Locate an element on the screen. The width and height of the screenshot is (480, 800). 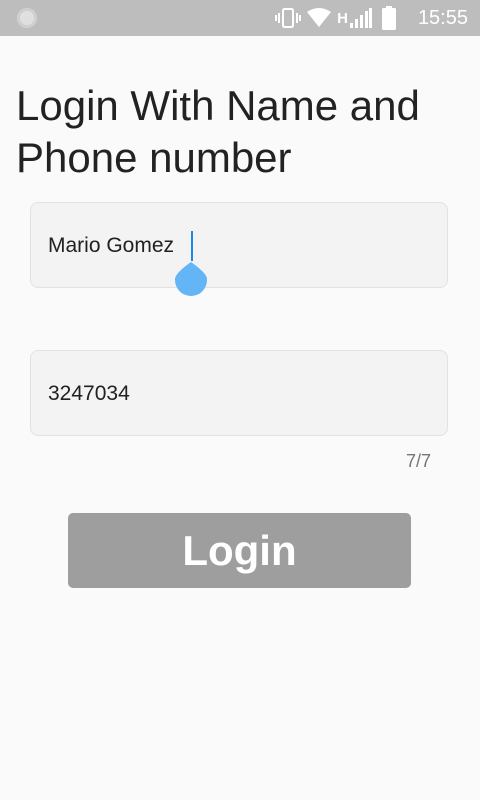
notification-icon is located at coordinates (27, 18).